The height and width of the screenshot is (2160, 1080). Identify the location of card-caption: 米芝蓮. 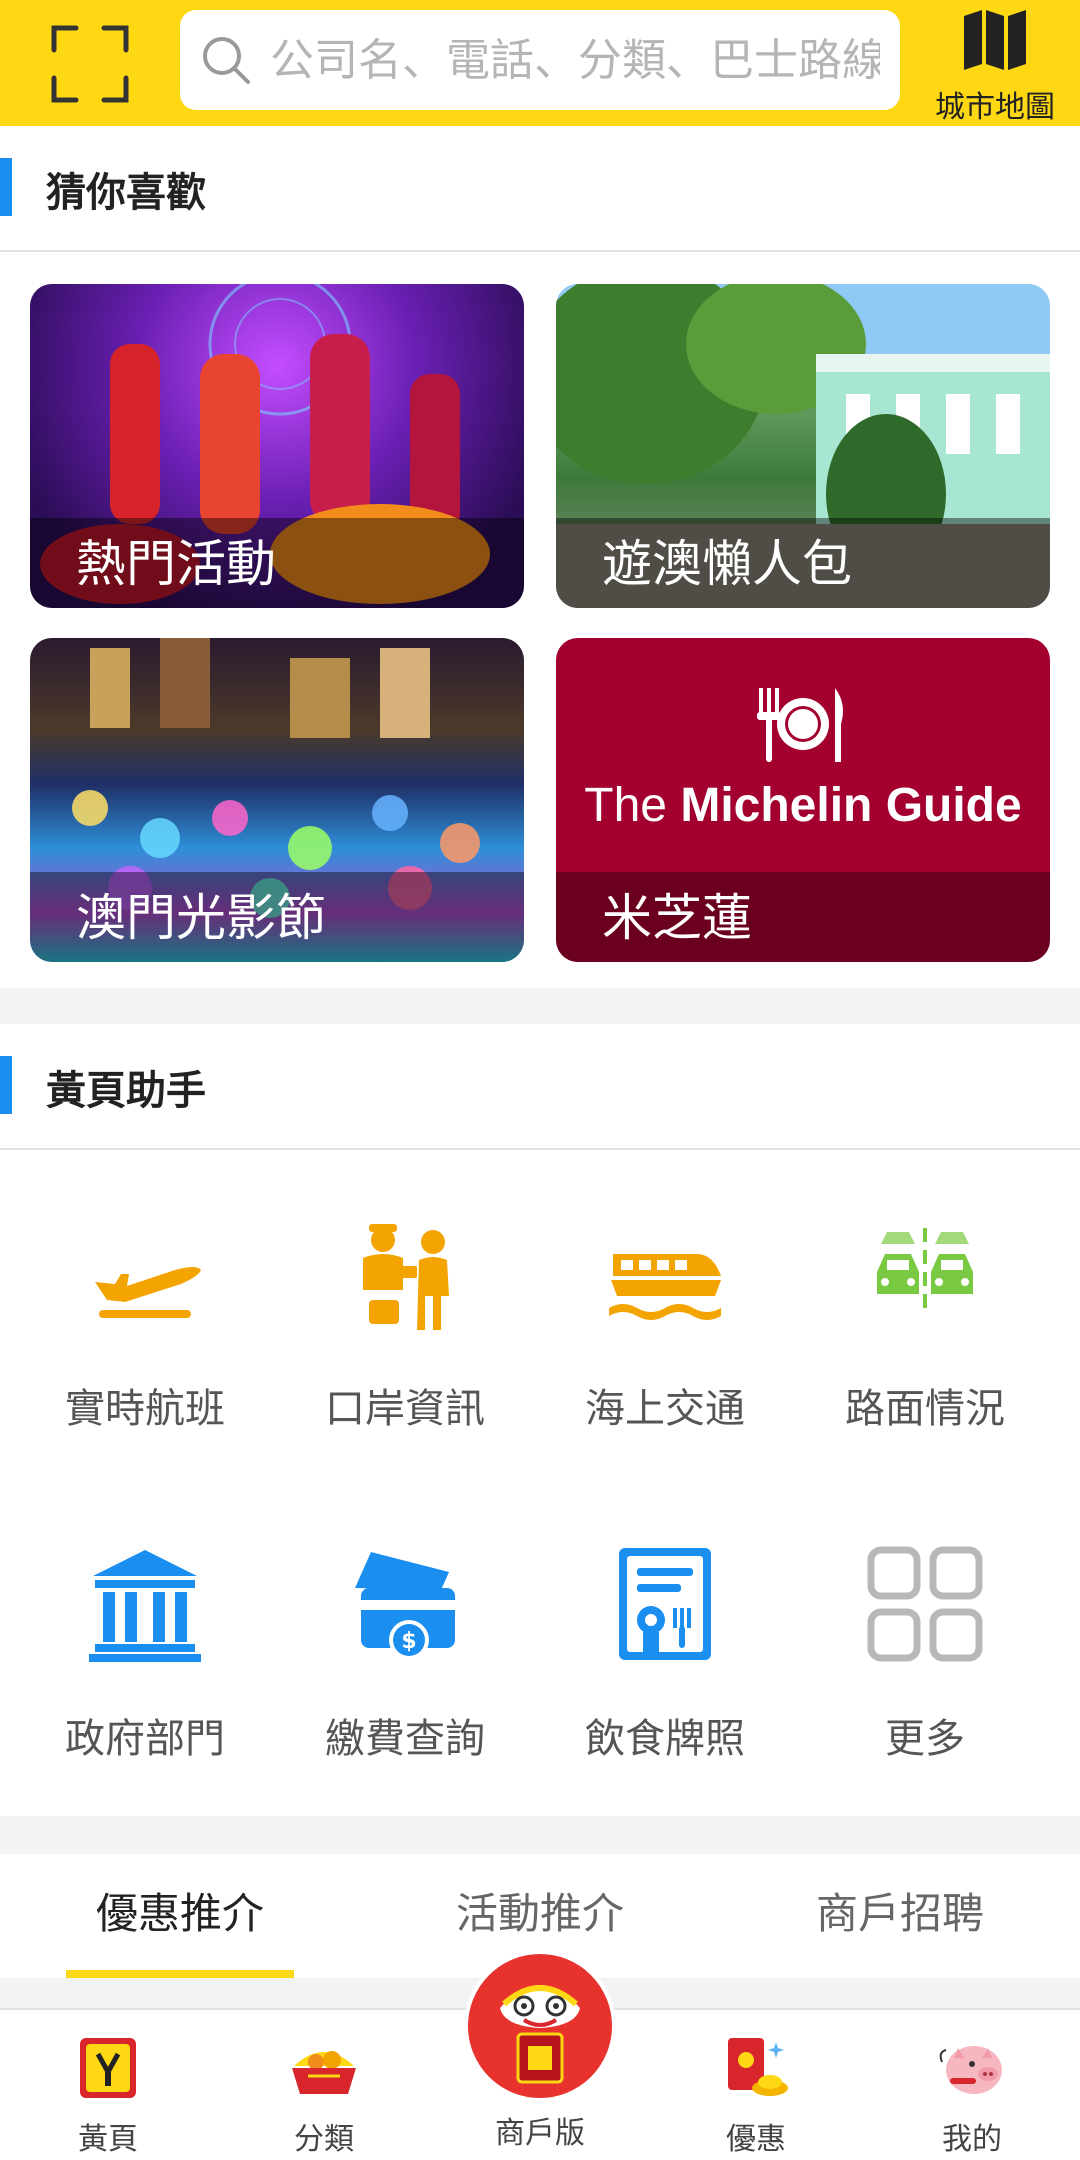
(677, 918).